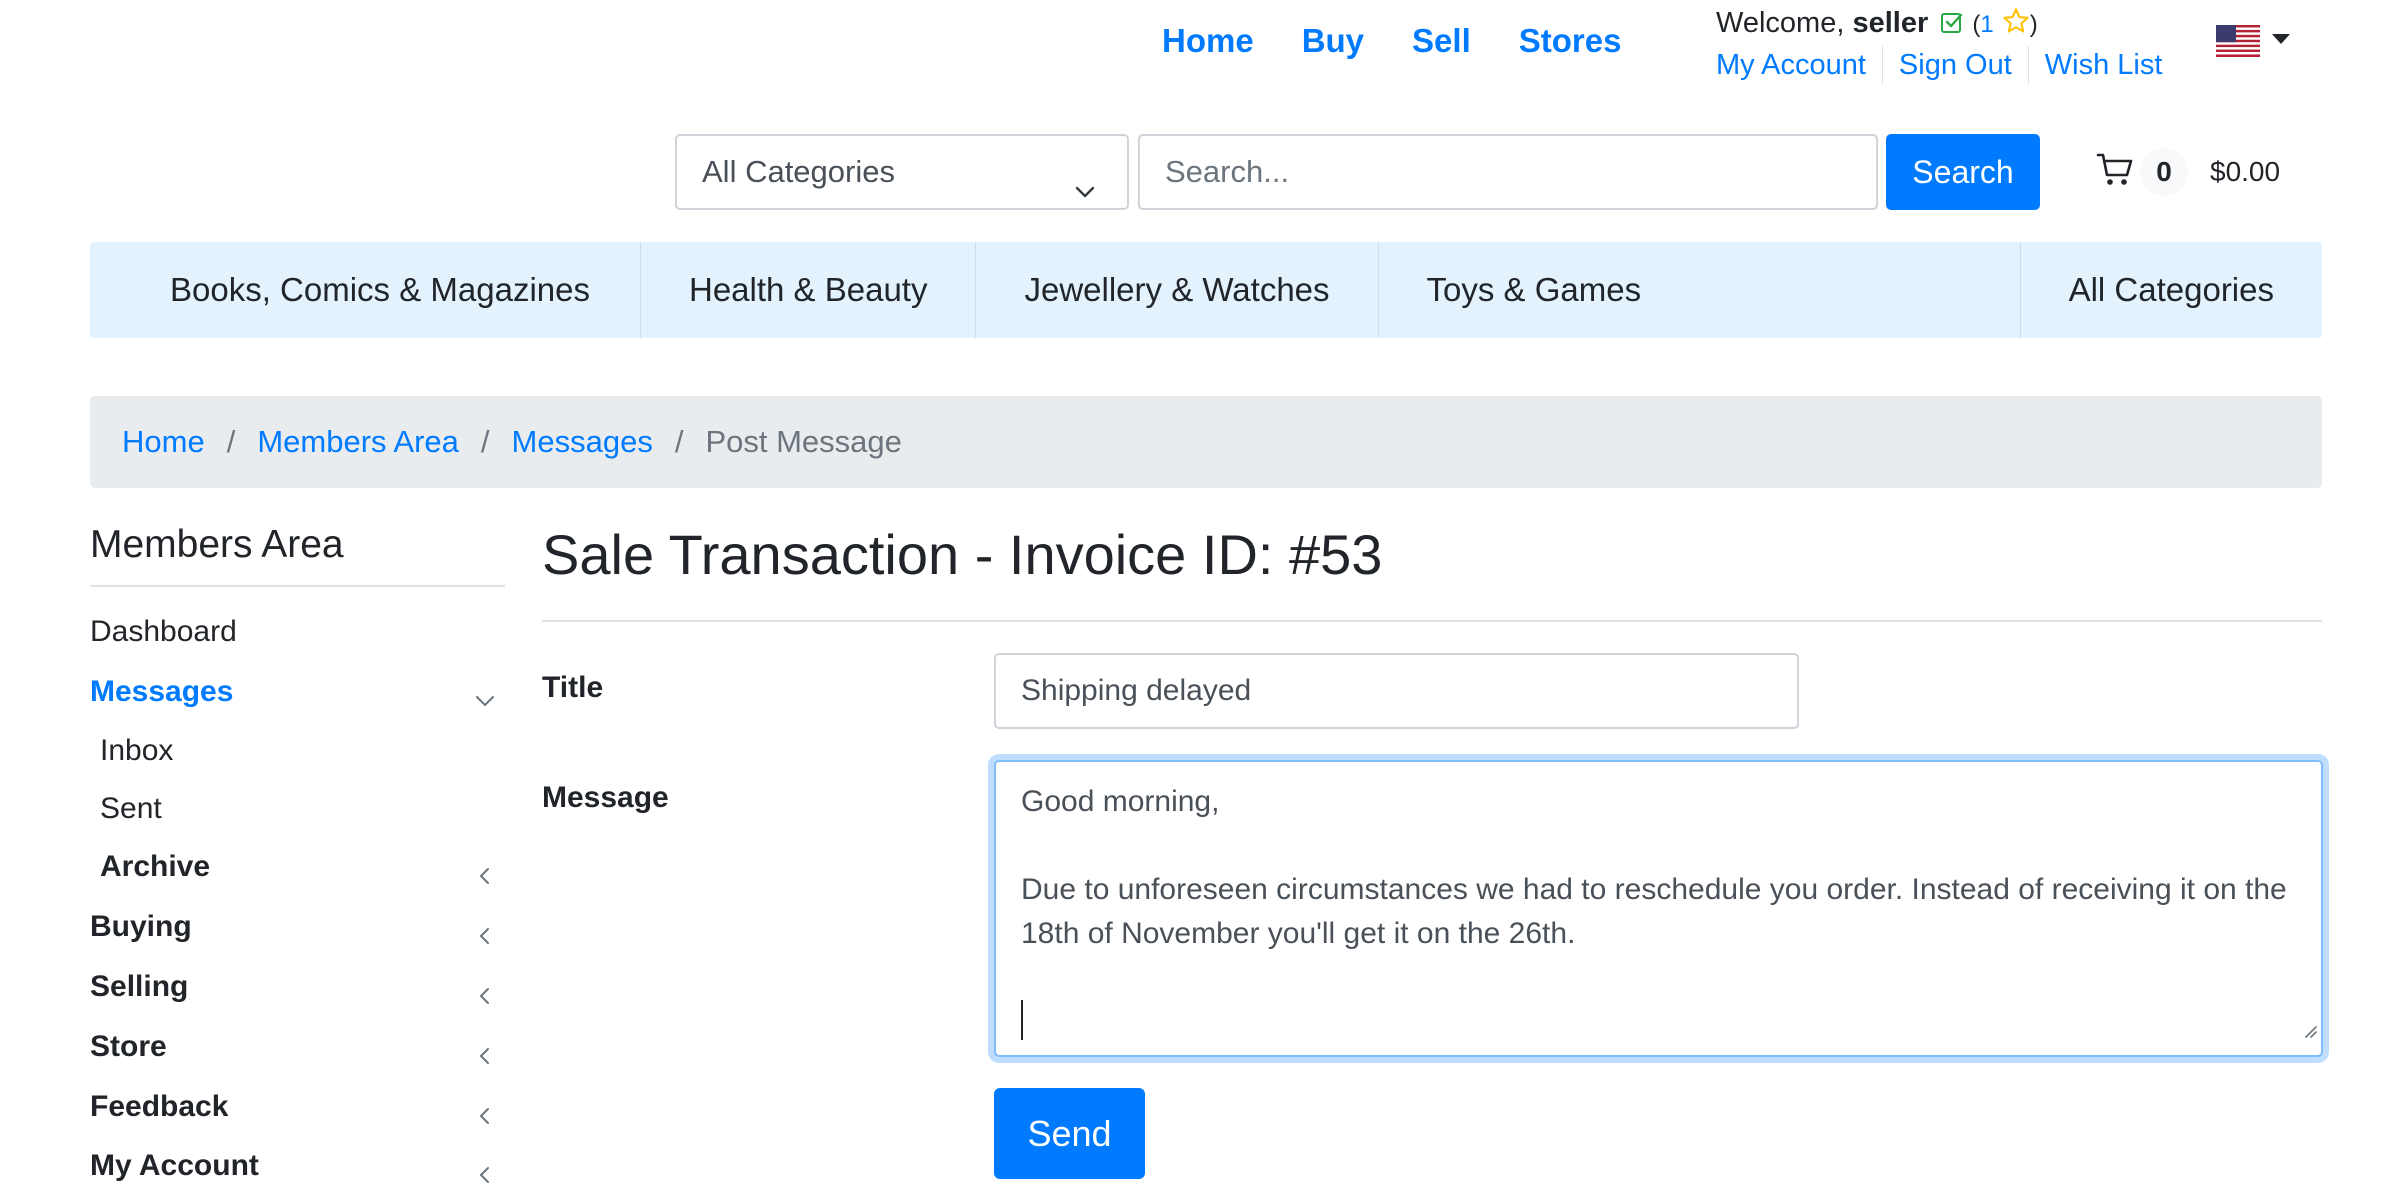 This screenshot has width=2400, height=1184. I want to click on sidebar-item-store: Store, so click(292, 1047).